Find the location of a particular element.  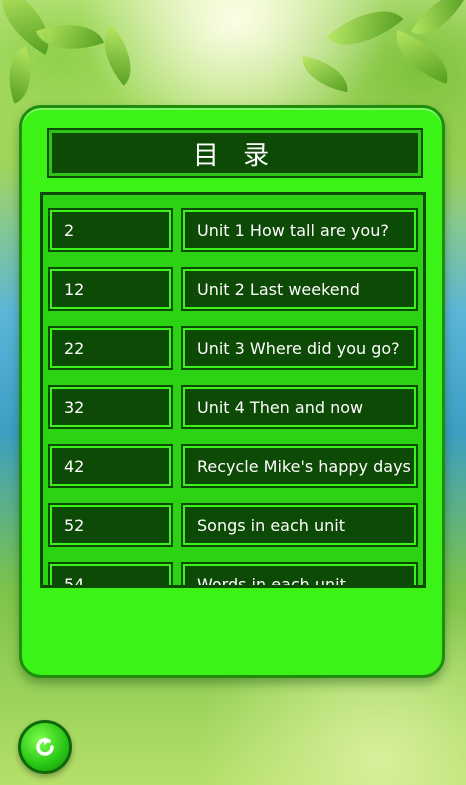

toc-unit-title: Unit 4 Then and now is located at coordinates (299, 407).